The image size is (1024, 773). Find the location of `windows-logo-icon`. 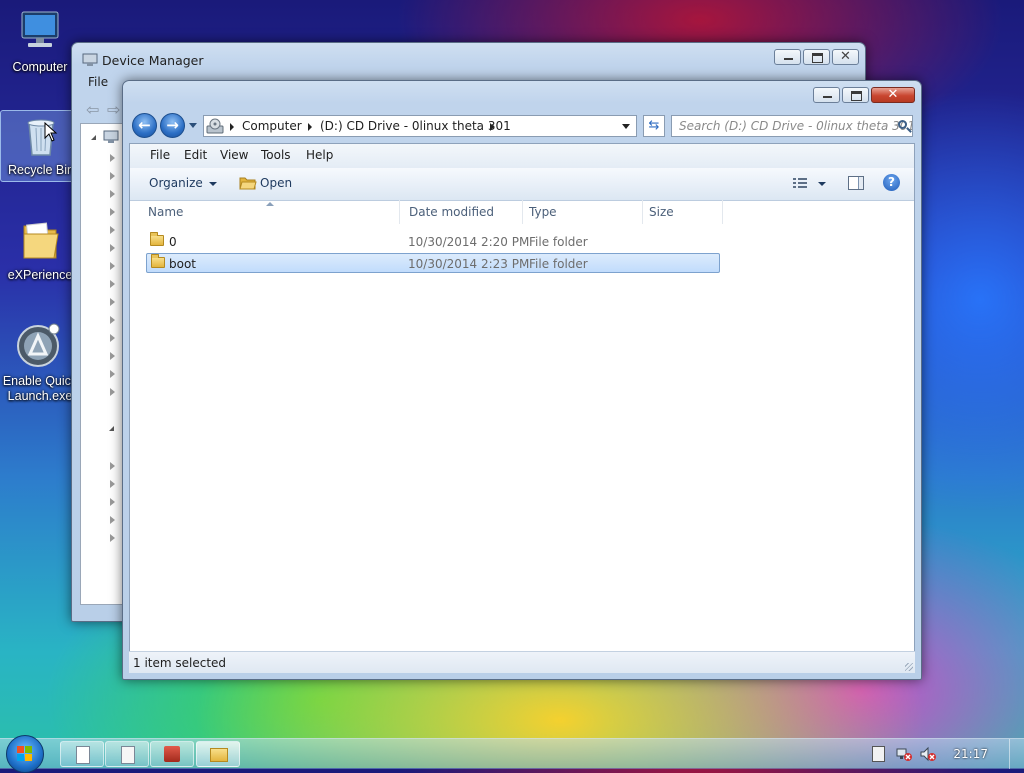

windows-logo-icon is located at coordinates (25, 754).